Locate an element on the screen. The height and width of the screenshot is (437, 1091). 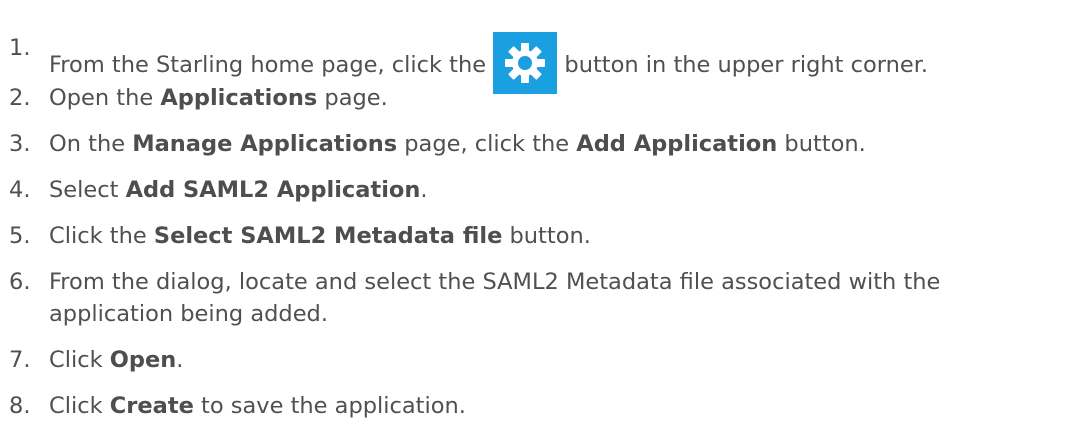
step-text-after: to save the application. is located at coordinates (333, 406).